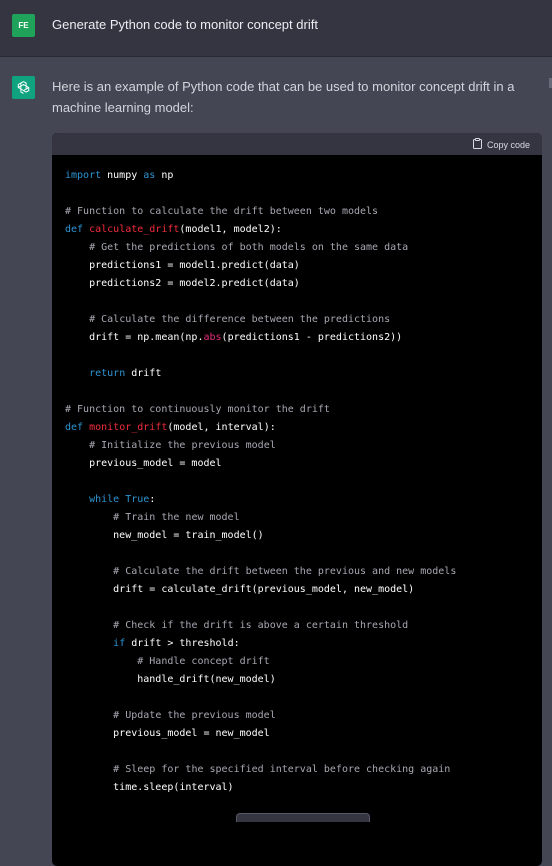 This screenshot has width=552, height=866. Describe the element at coordinates (303, 518) in the screenshot. I see `code-line: # Train the new model` at that location.